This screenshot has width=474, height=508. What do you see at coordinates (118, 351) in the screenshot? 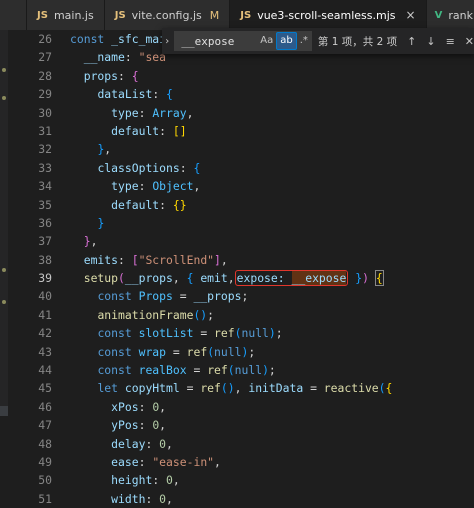
I see `code-token: const` at bounding box center [118, 351].